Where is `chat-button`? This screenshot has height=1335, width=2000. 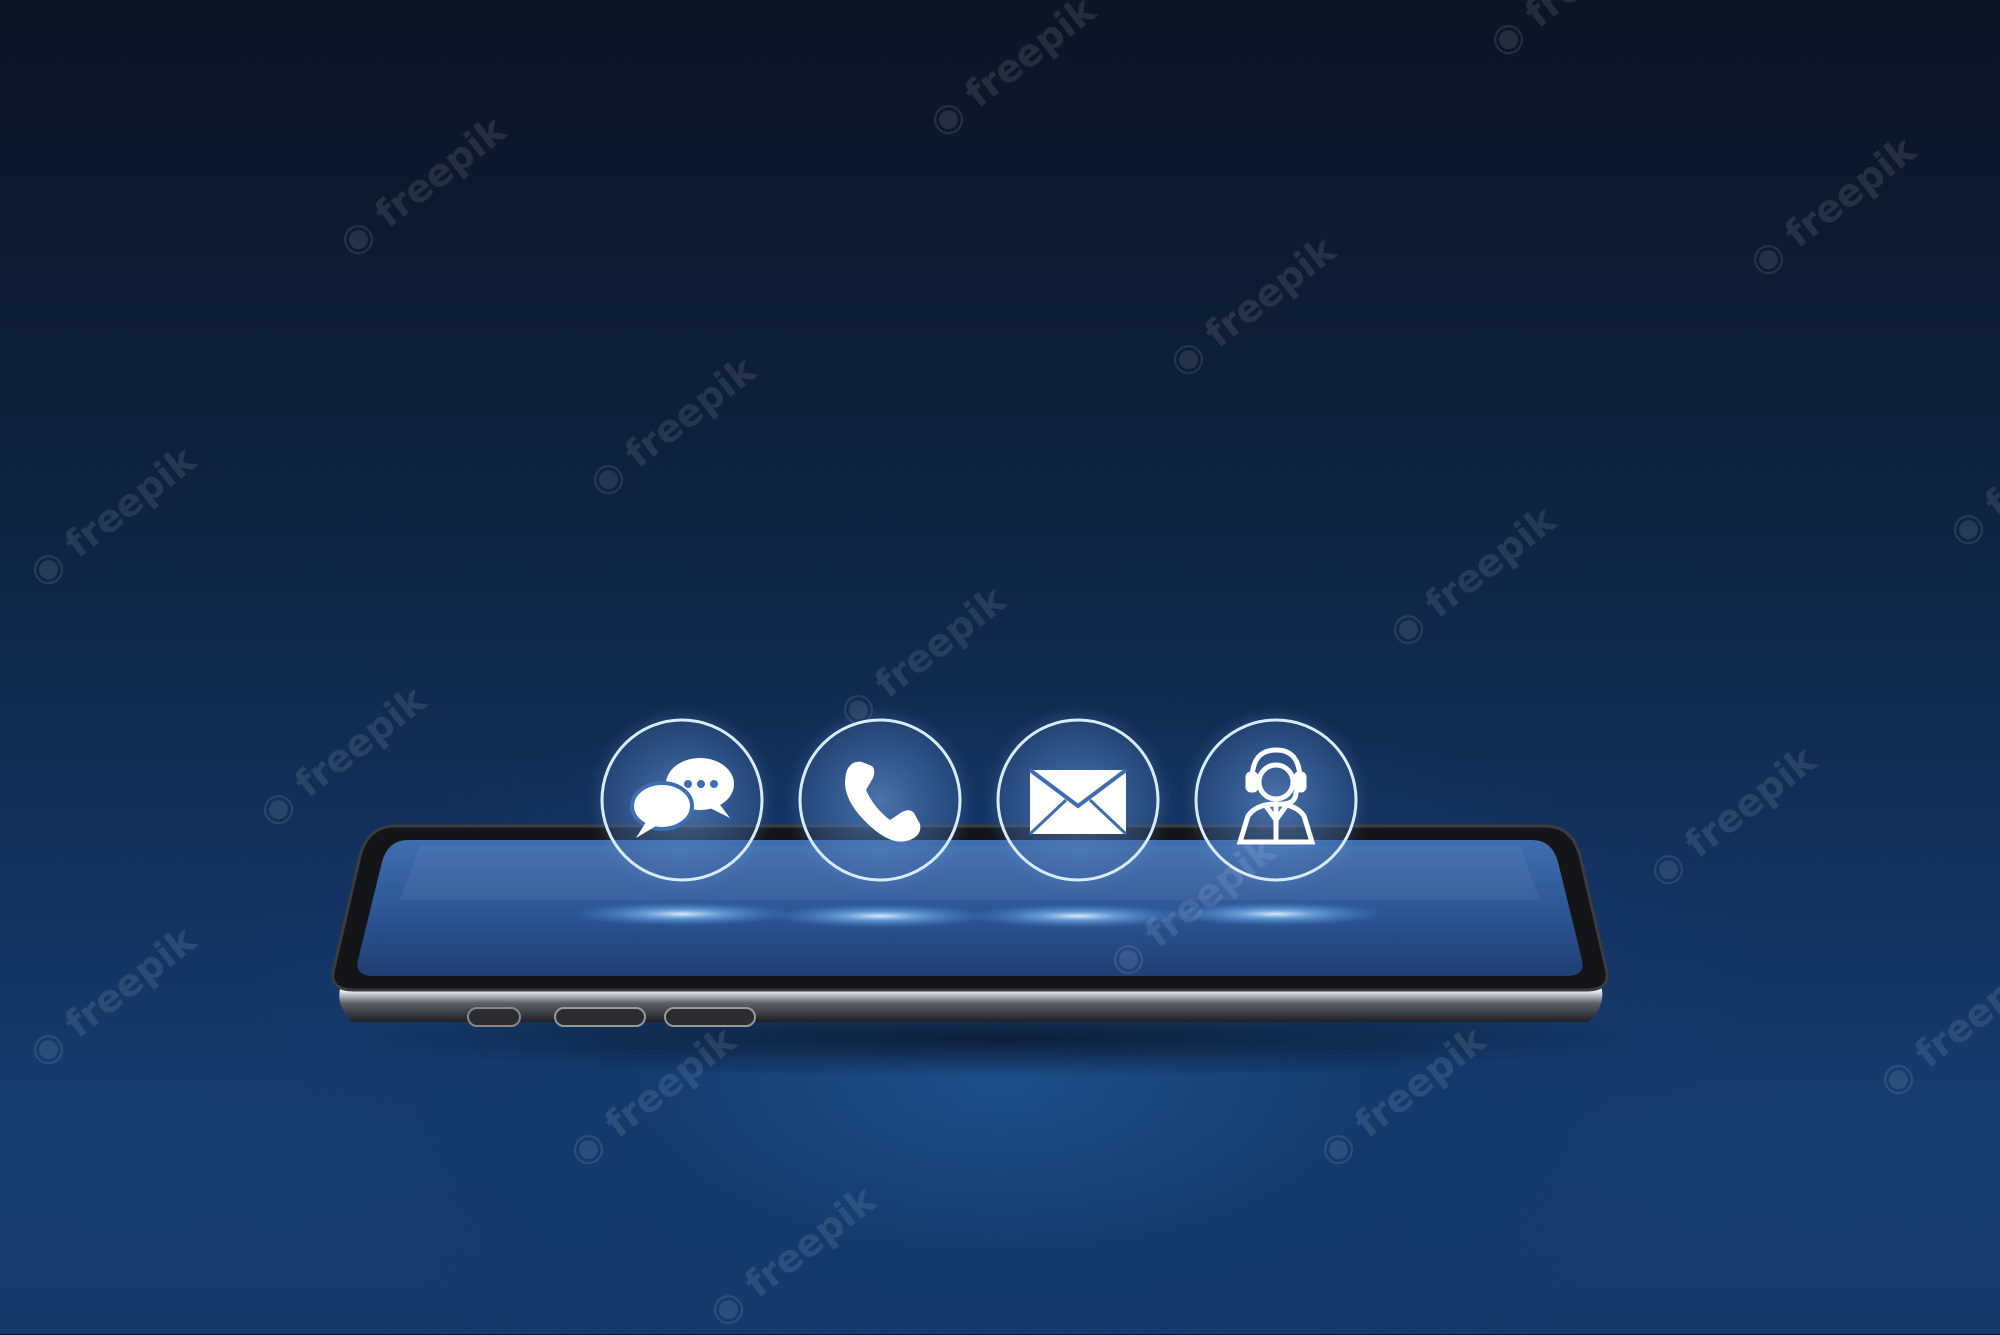 chat-button is located at coordinates (682, 800).